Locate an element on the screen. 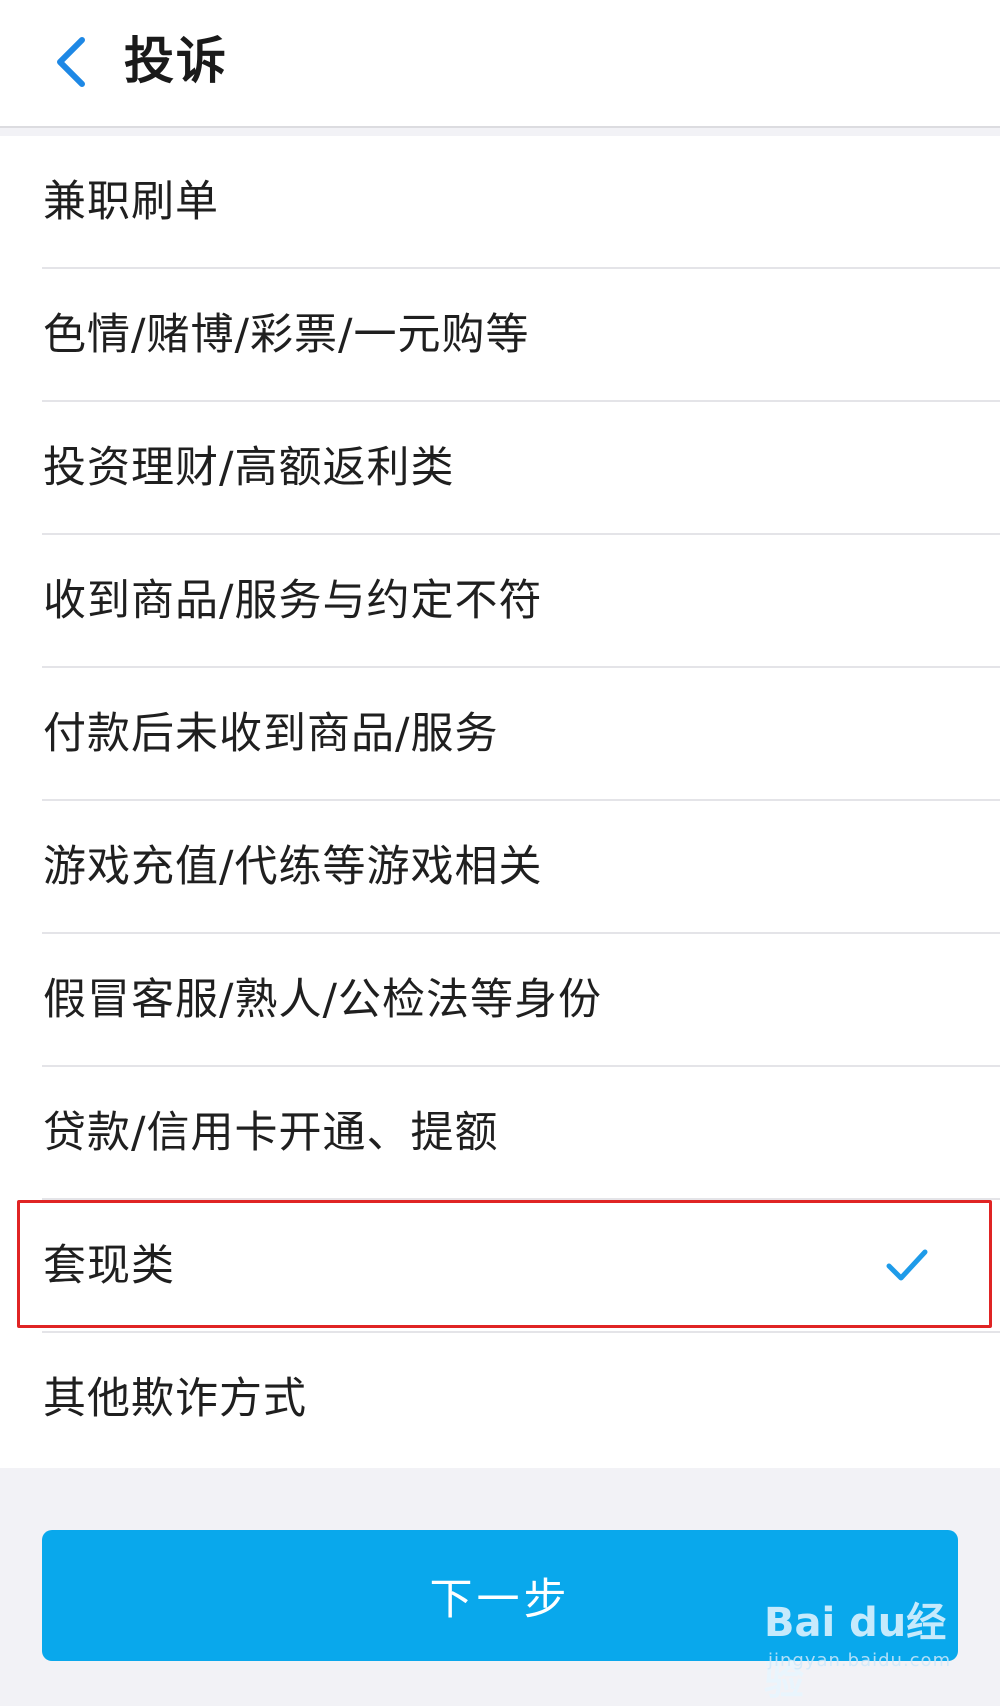  list-item-label: 付款后未收到商品/服务 is located at coordinates (271, 734).